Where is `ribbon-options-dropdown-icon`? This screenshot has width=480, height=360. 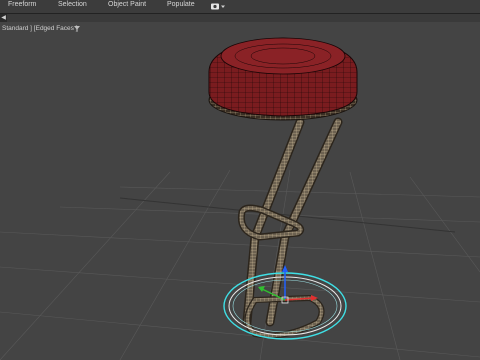 ribbon-options-dropdown-icon is located at coordinates (218, 6).